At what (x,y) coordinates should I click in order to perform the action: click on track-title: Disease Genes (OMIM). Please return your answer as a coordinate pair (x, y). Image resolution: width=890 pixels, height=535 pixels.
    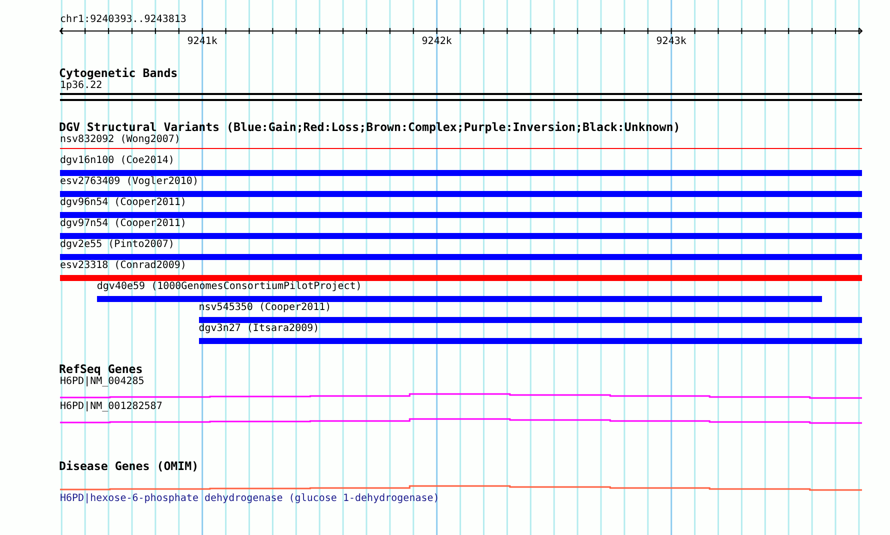
    Looking at the image, I should click on (129, 466).